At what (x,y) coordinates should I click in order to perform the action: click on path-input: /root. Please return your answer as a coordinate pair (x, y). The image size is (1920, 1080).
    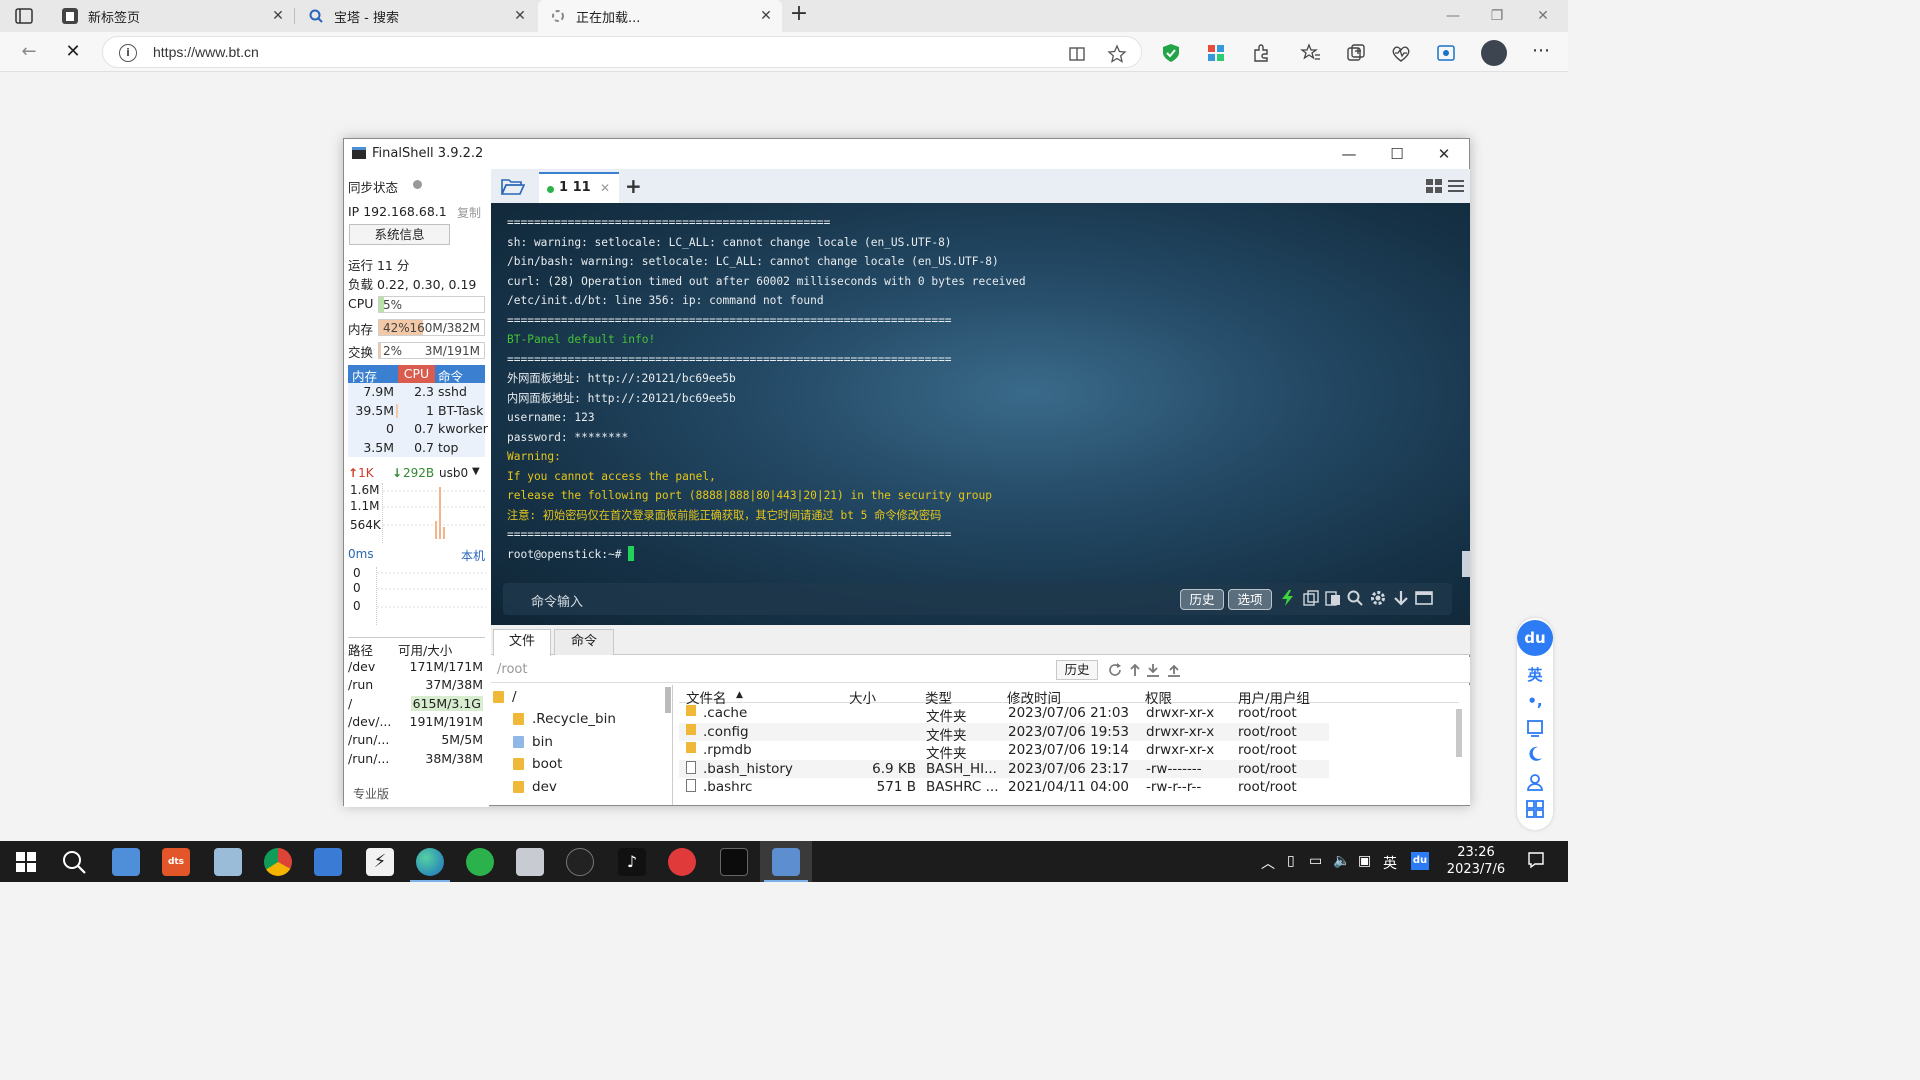
    Looking at the image, I should click on (512, 669).